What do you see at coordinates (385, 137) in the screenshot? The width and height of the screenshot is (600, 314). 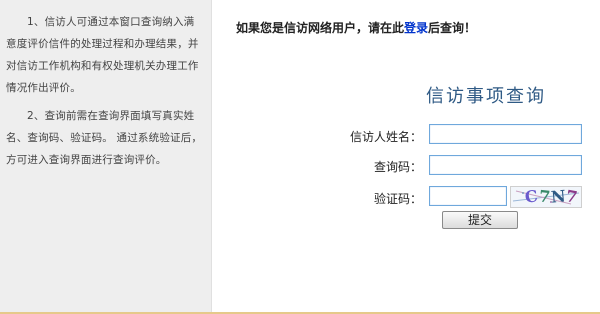 I see `name-label: 信访人姓名：` at bounding box center [385, 137].